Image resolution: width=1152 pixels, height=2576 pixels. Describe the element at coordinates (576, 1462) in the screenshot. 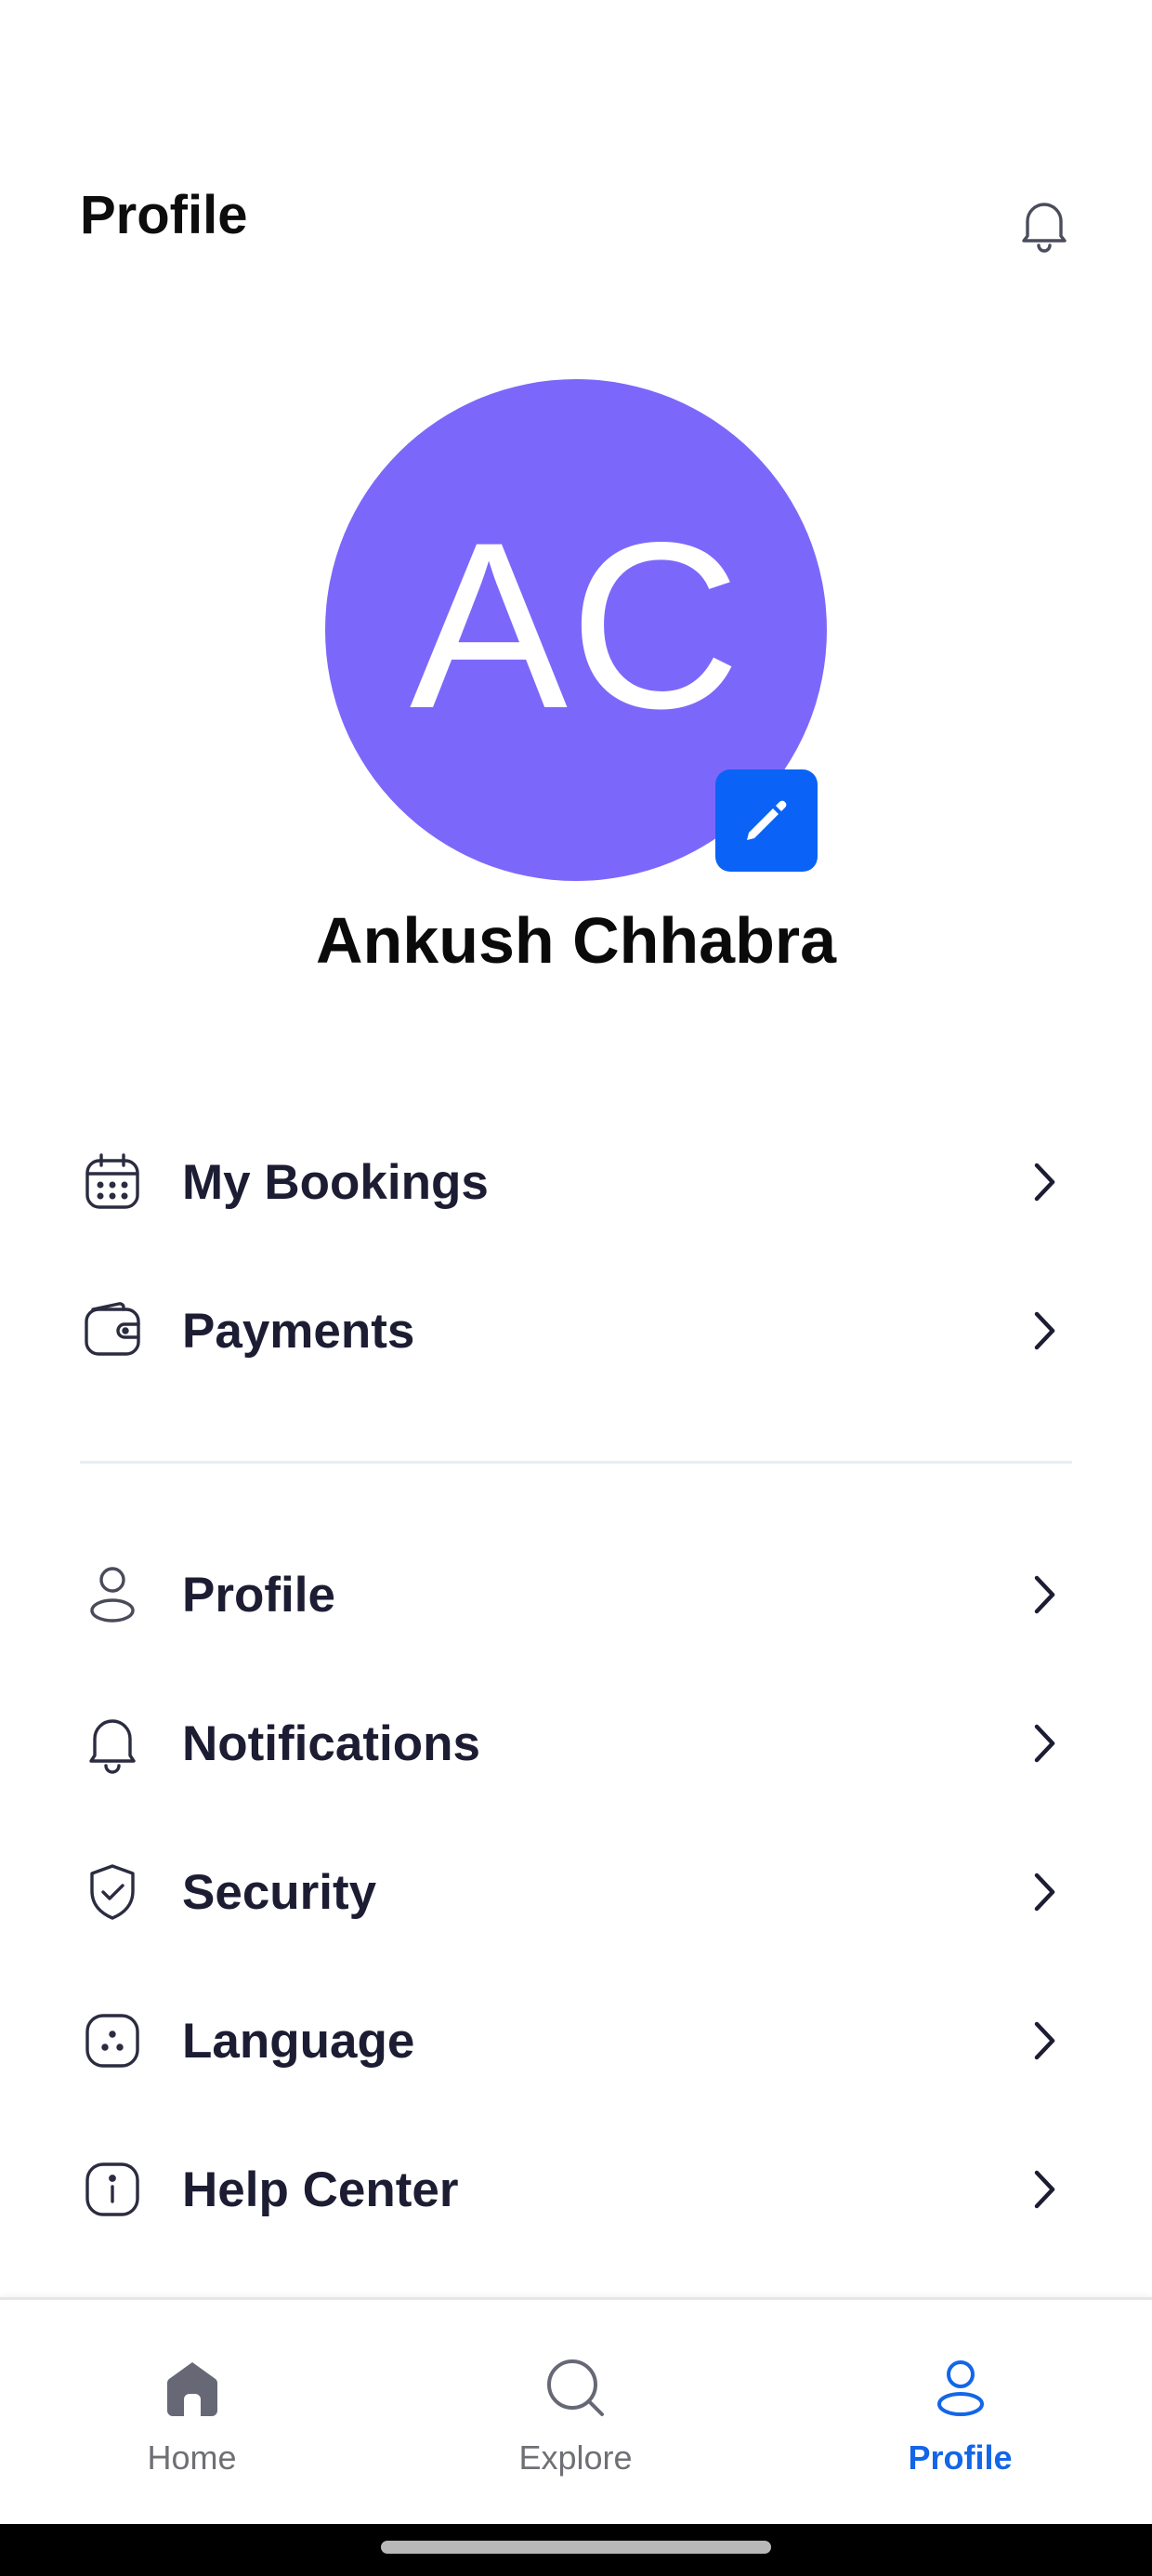

I see `section-divider` at that location.